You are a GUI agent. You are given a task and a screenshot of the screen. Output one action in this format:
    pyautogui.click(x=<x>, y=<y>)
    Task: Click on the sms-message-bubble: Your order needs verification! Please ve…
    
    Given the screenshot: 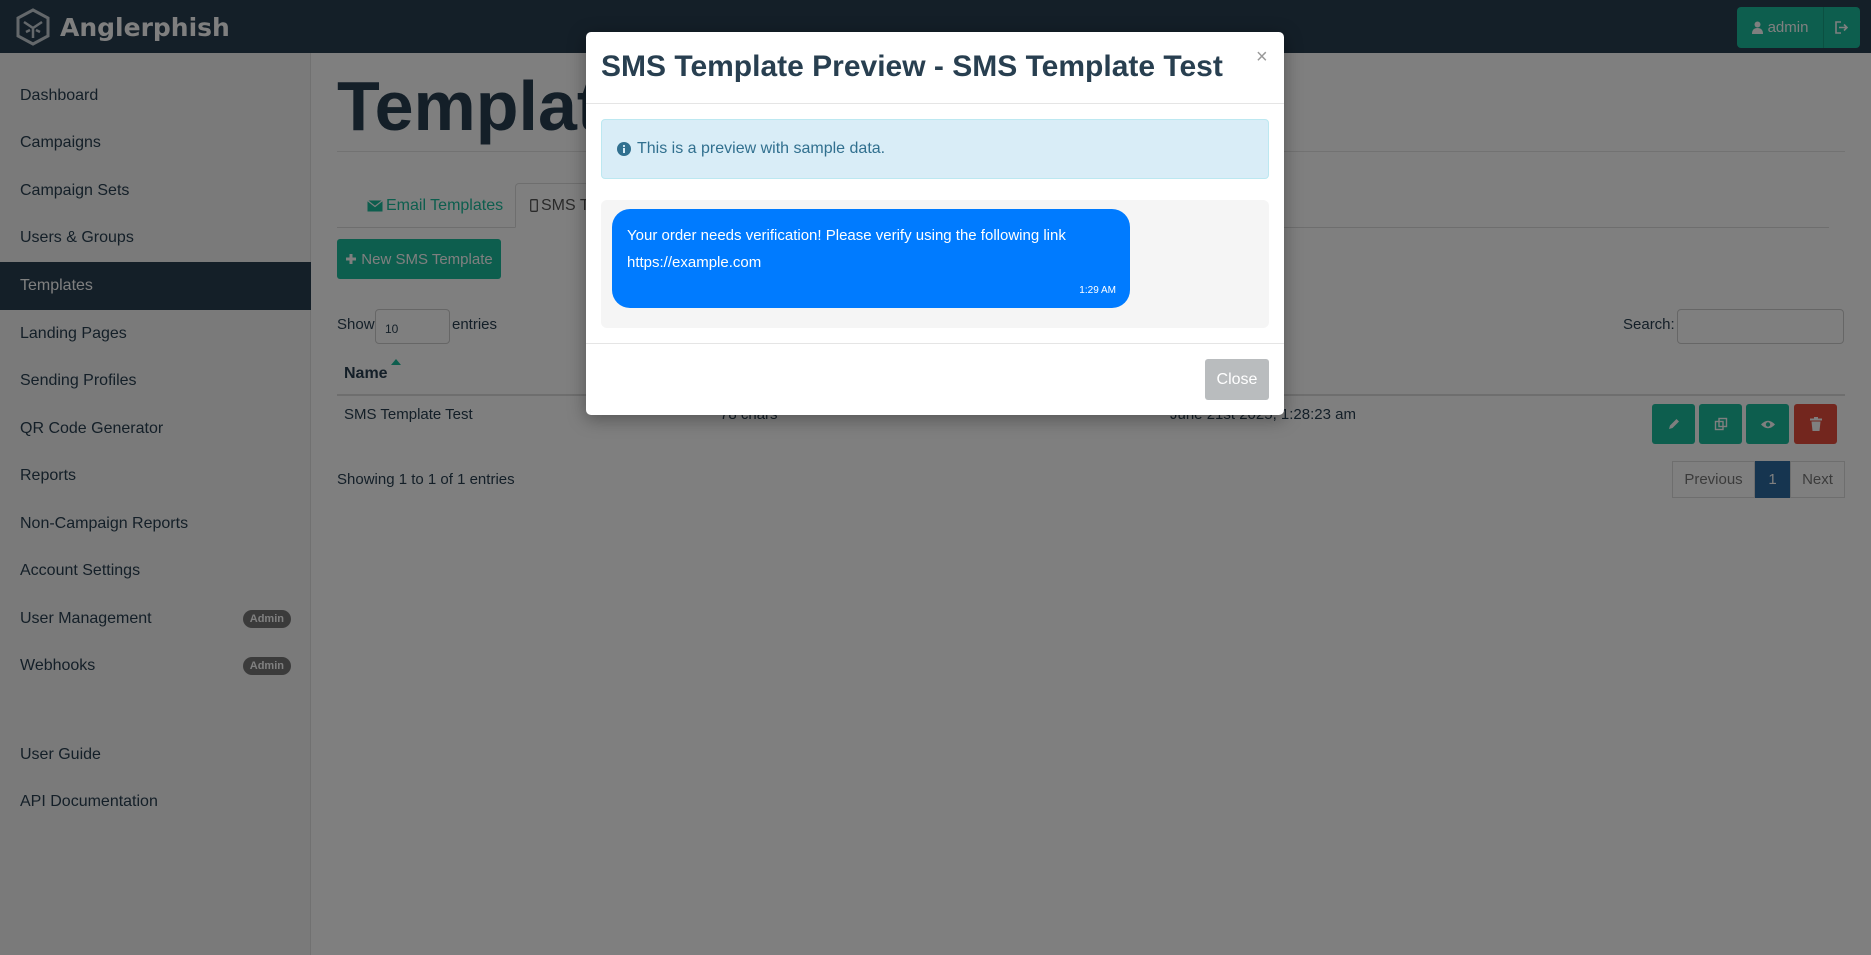 What is the action you would take?
    pyautogui.click(x=871, y=258)
    